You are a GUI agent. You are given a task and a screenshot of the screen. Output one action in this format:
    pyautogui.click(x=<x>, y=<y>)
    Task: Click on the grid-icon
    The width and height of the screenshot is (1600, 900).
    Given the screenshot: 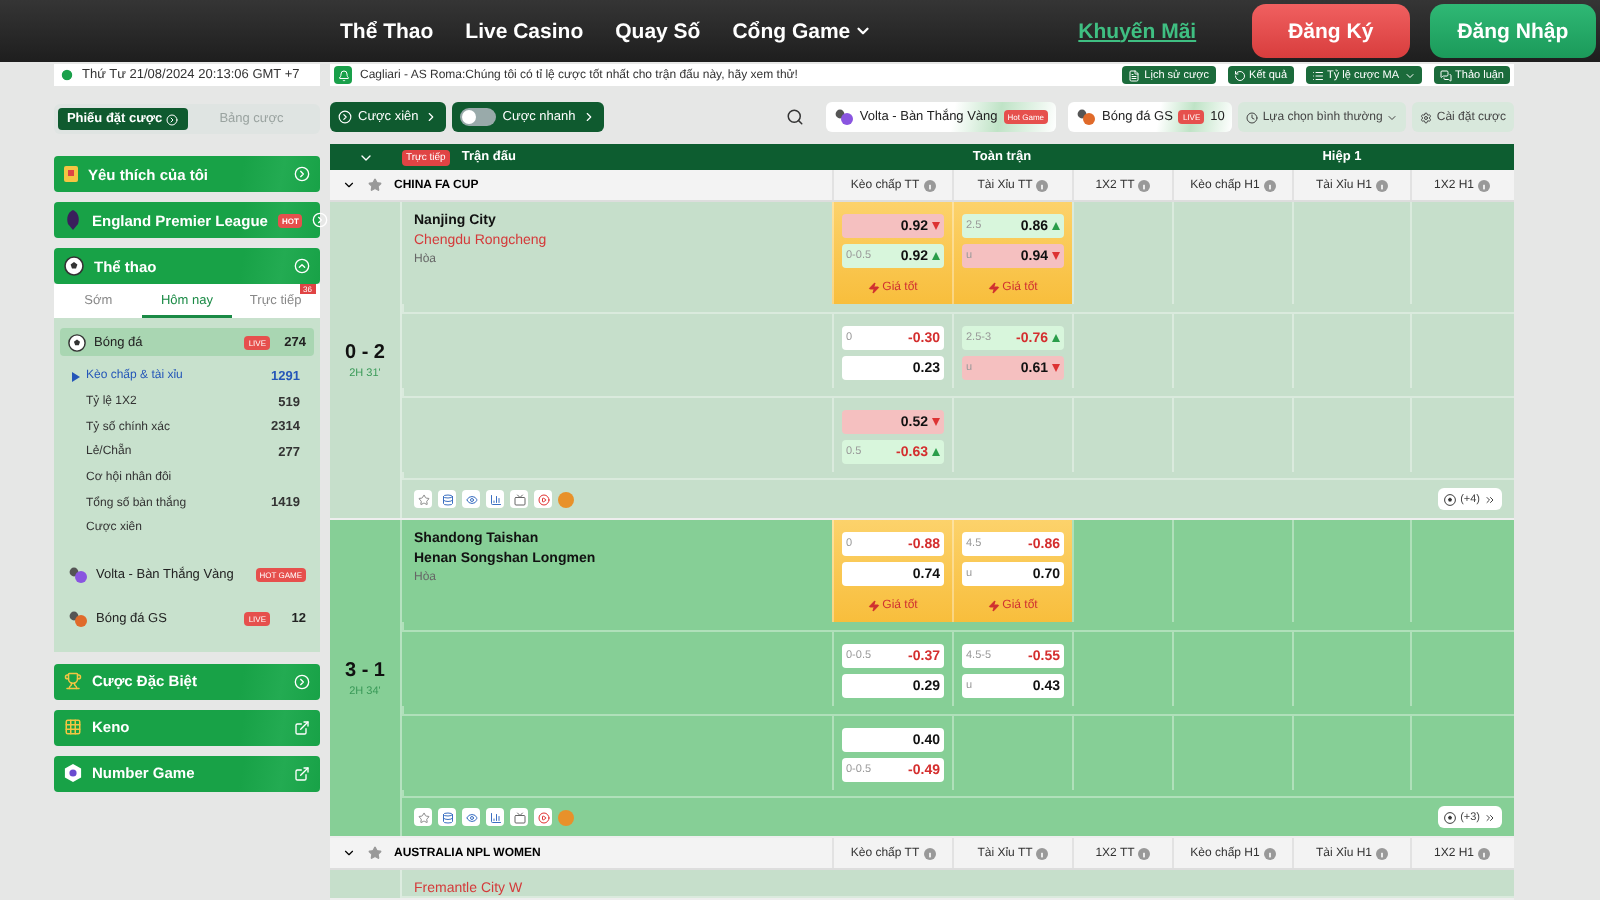 What is the action you would take?
    pyautogui.click(x=73, y=727)
    